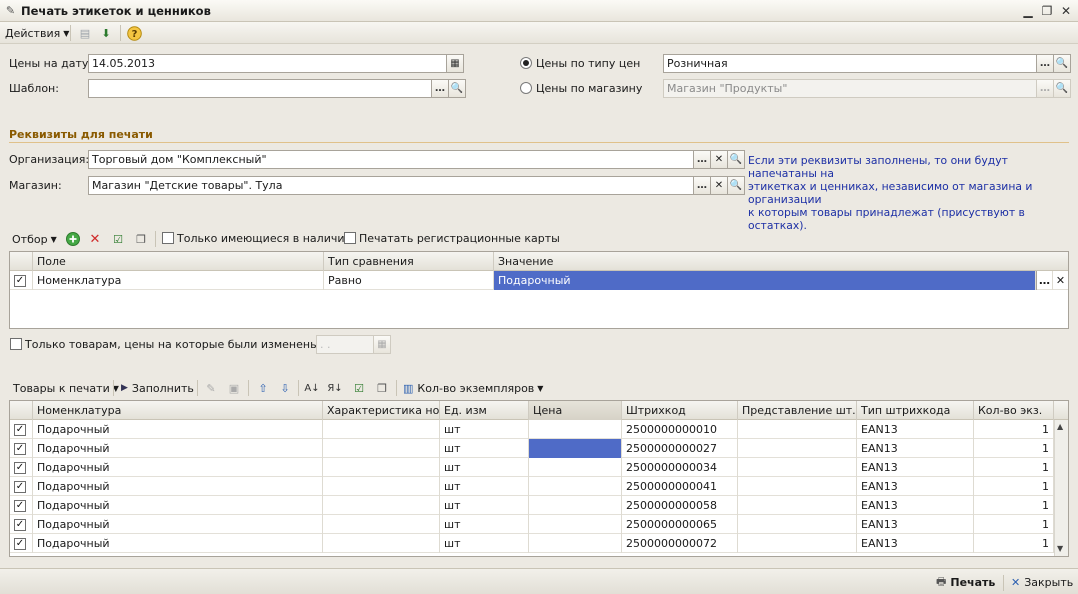 The height and width of the screenshot is (594, 1078). Describe the element at coordinates (680, 410) in the screenshot. I see `column-header: Штрихкод` at that location.